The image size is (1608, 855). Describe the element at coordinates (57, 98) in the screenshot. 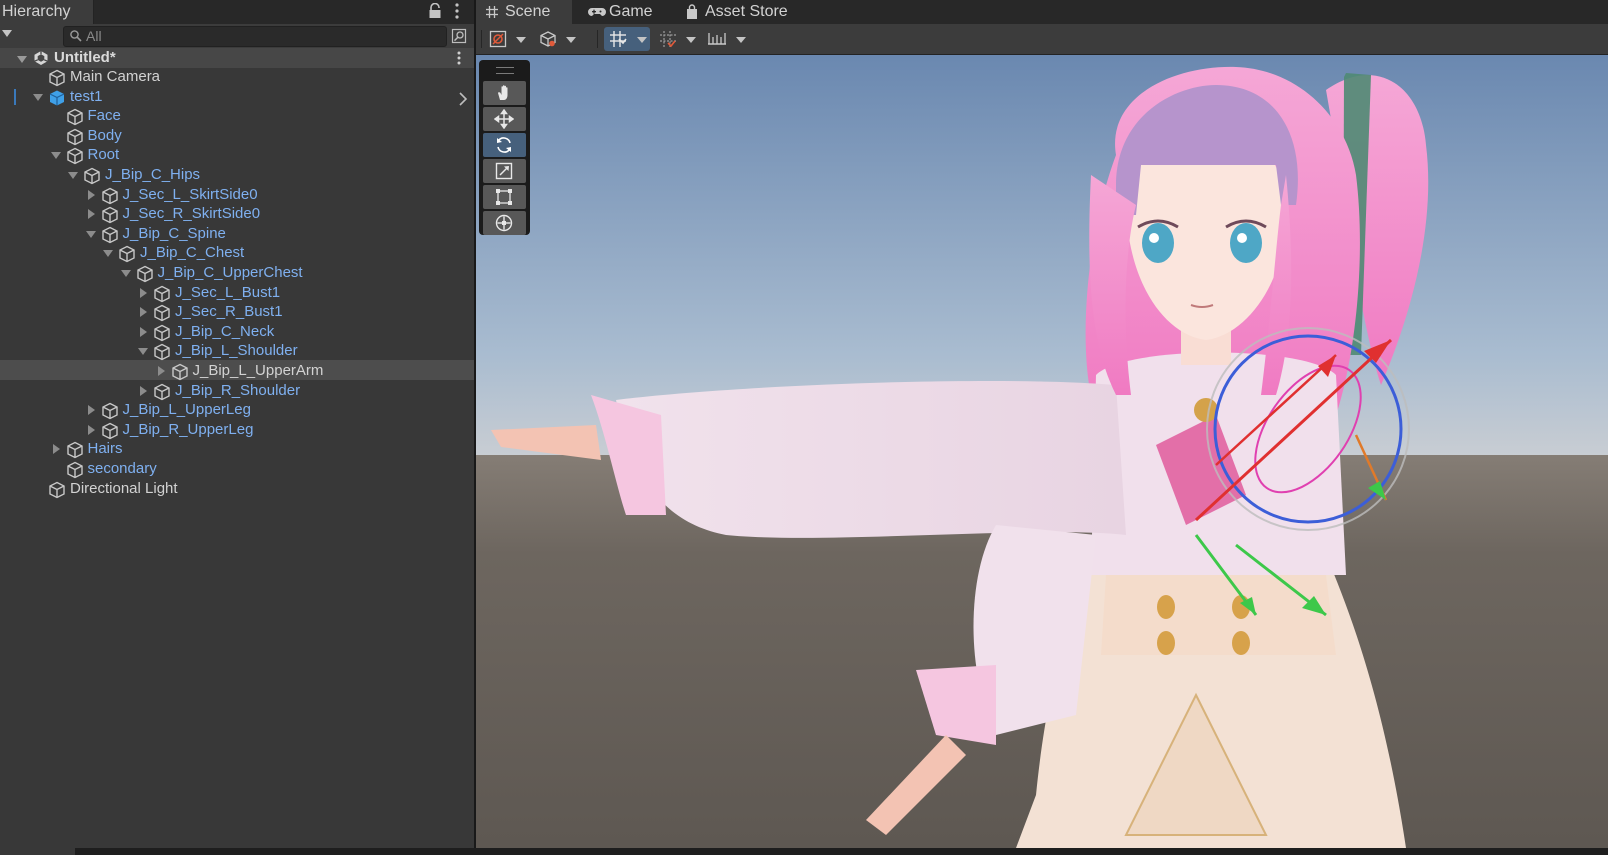

I see `prefab-icon` at that location.